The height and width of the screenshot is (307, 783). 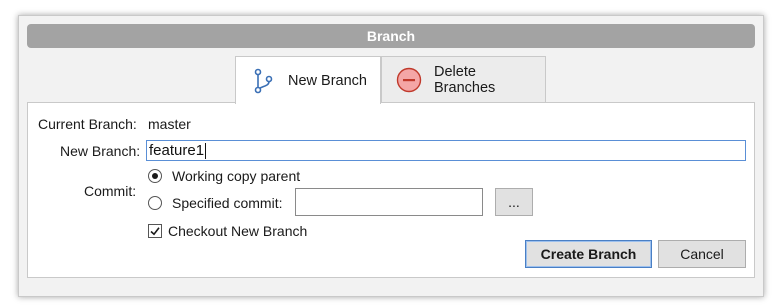 I want to click on working-copy-parent-radio, so click(x=155, y=176).